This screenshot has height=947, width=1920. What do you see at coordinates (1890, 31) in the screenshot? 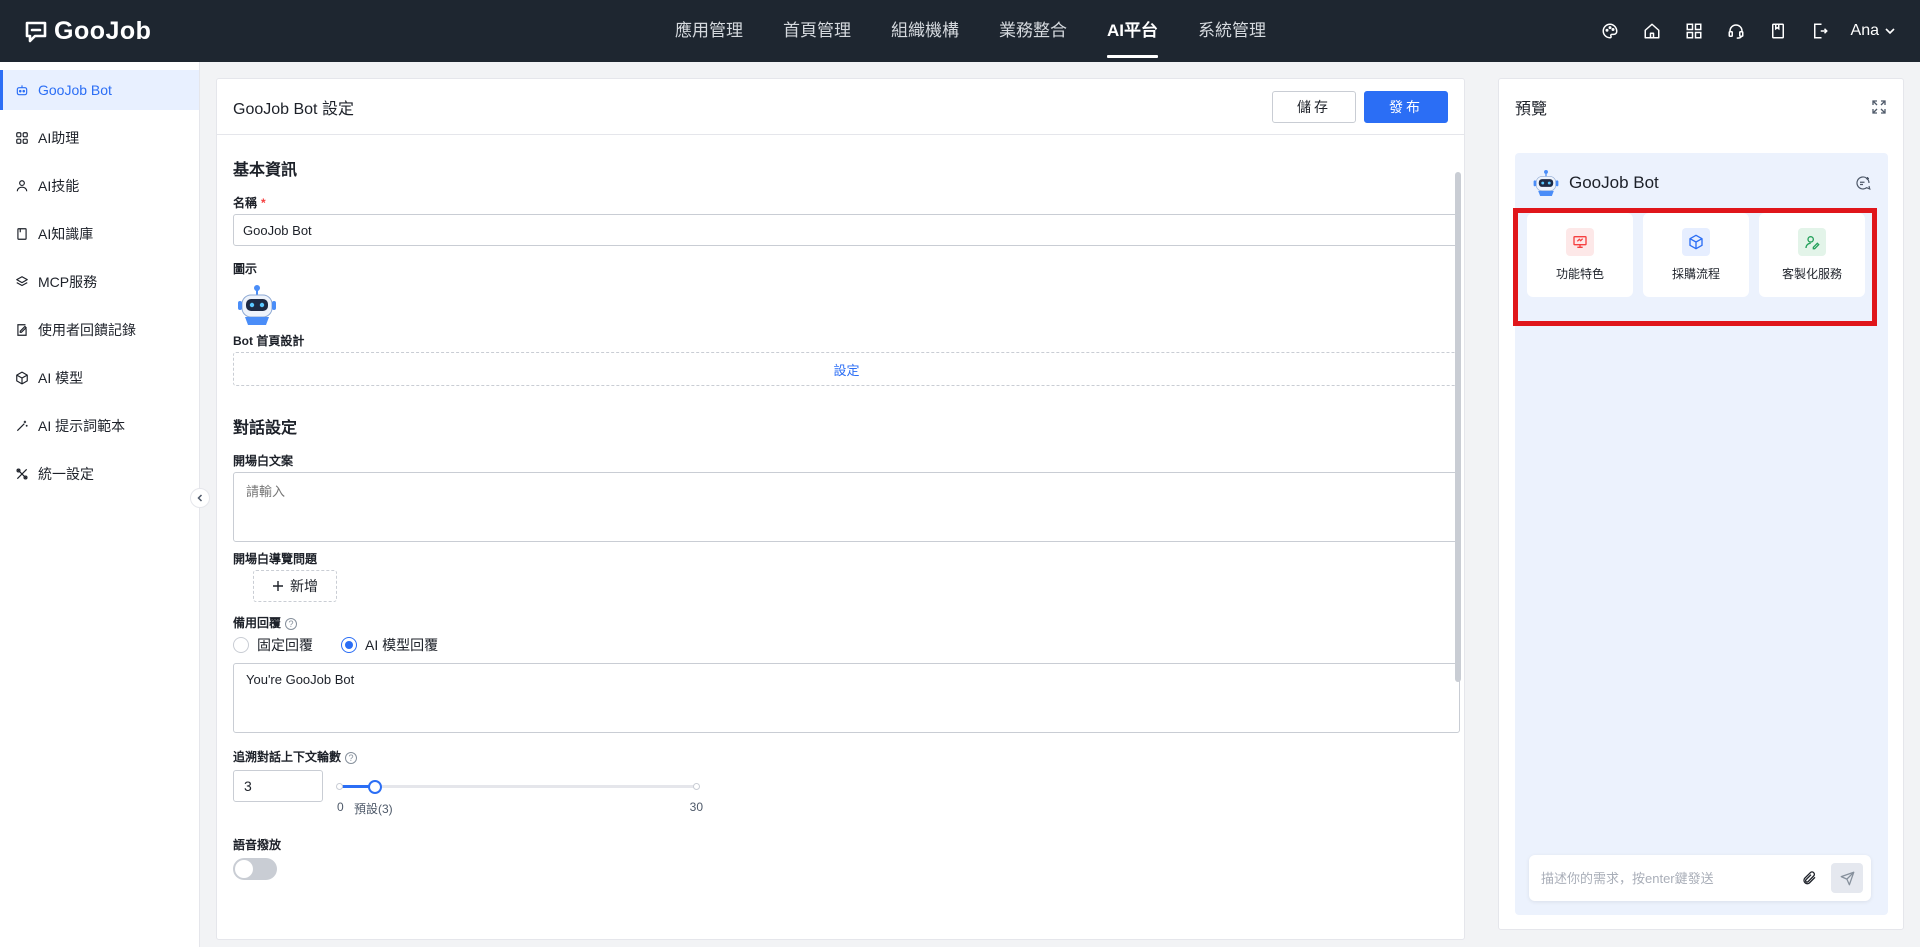
I see `chevron-down-icon` at bounding box center [1890, 31].